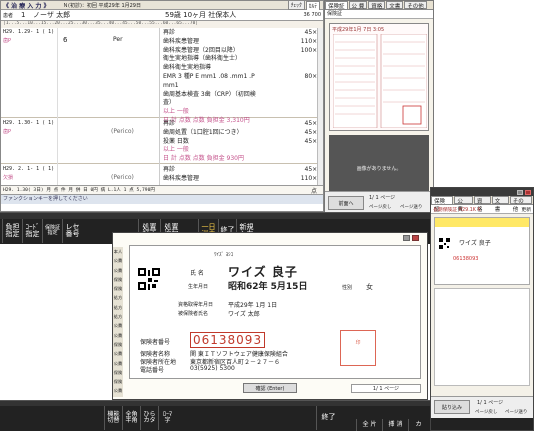  What do you see at coordinates (482, 424) in the screenshot?
I see `window2-bottom-strip` at bounding box center [482, 424].